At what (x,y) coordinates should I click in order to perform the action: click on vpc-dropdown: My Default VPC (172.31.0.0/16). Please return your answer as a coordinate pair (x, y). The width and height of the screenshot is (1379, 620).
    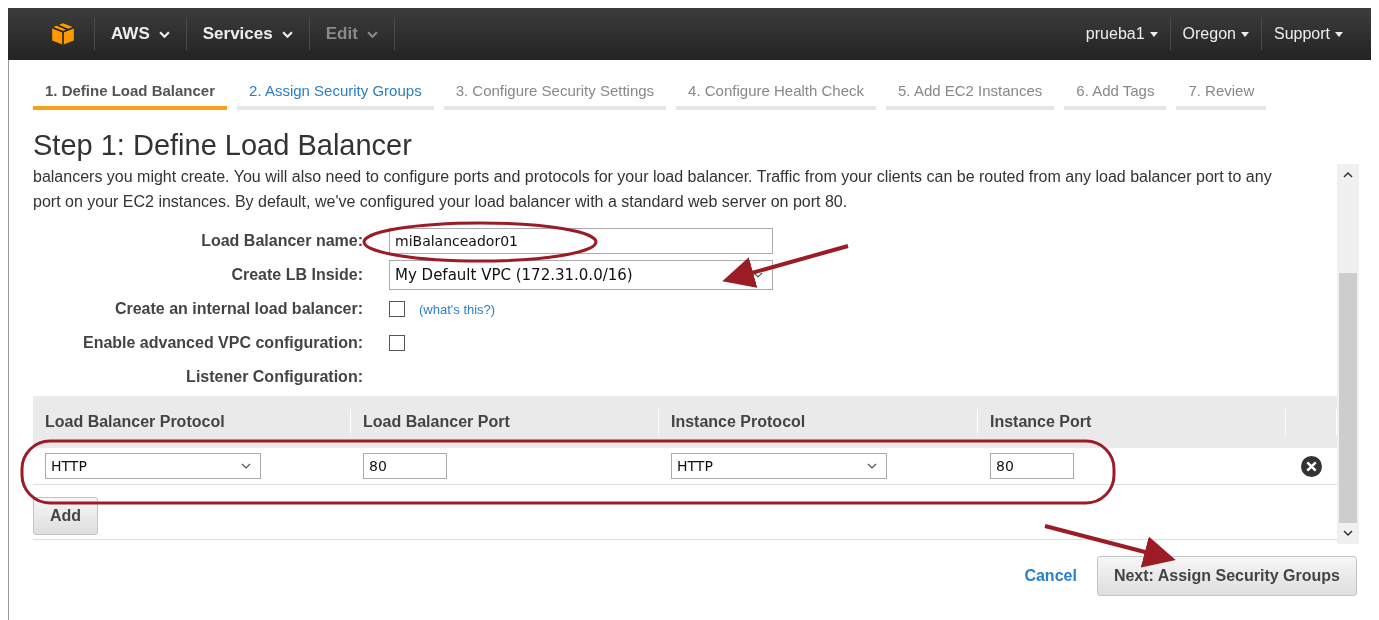
    Looking at the image, I should click on (581, 275).